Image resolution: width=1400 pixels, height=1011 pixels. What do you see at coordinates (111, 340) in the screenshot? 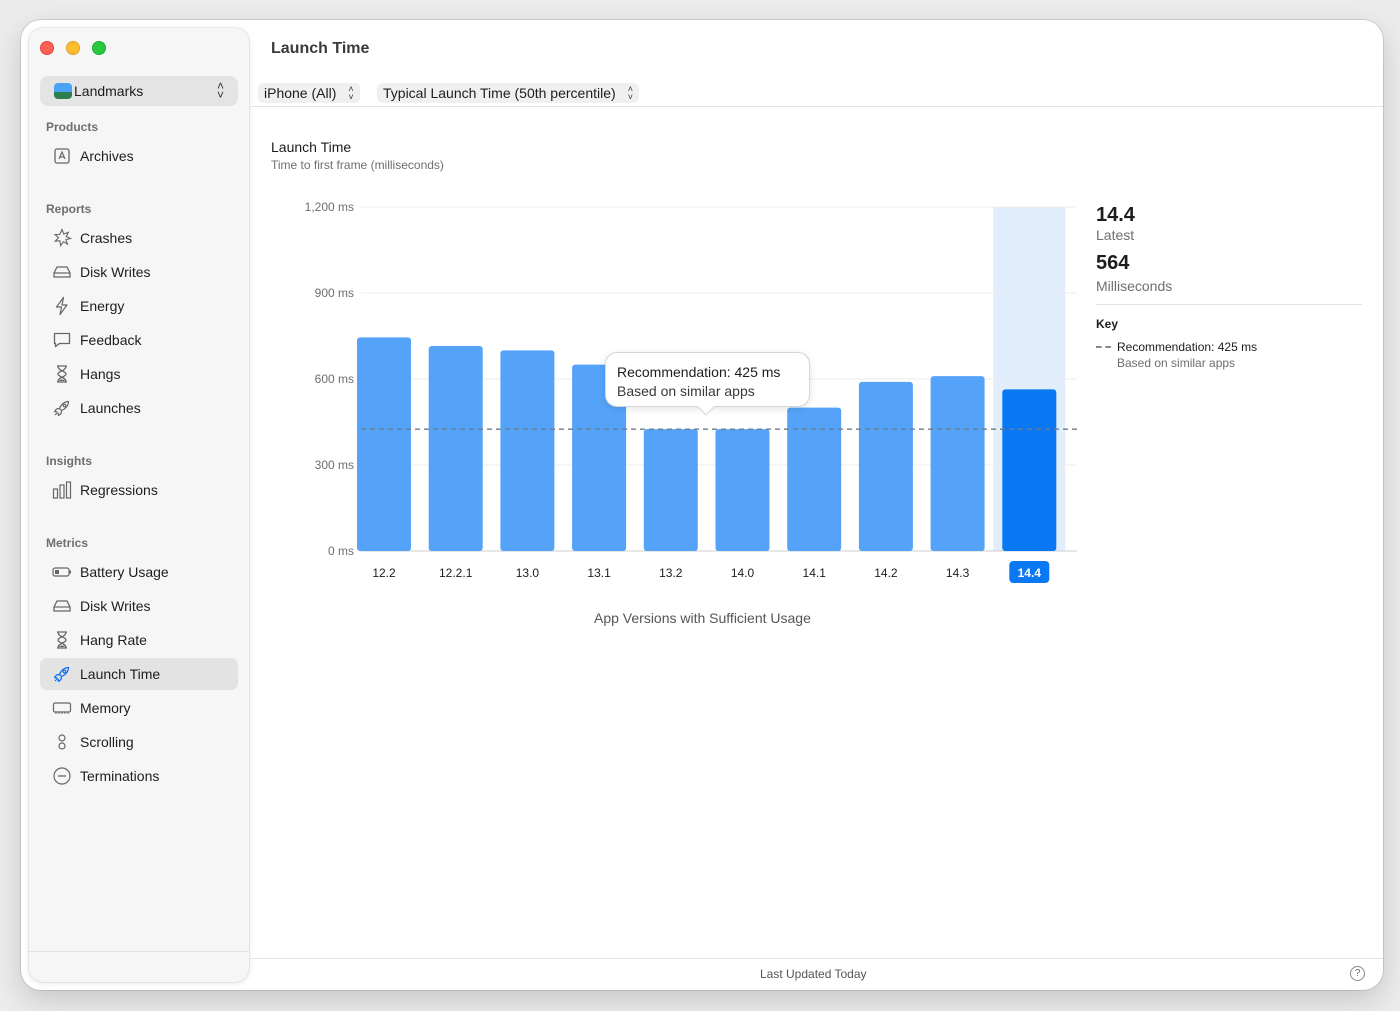
I see `sidebar-item-label: Feedback` at bounding box center [111, 340].